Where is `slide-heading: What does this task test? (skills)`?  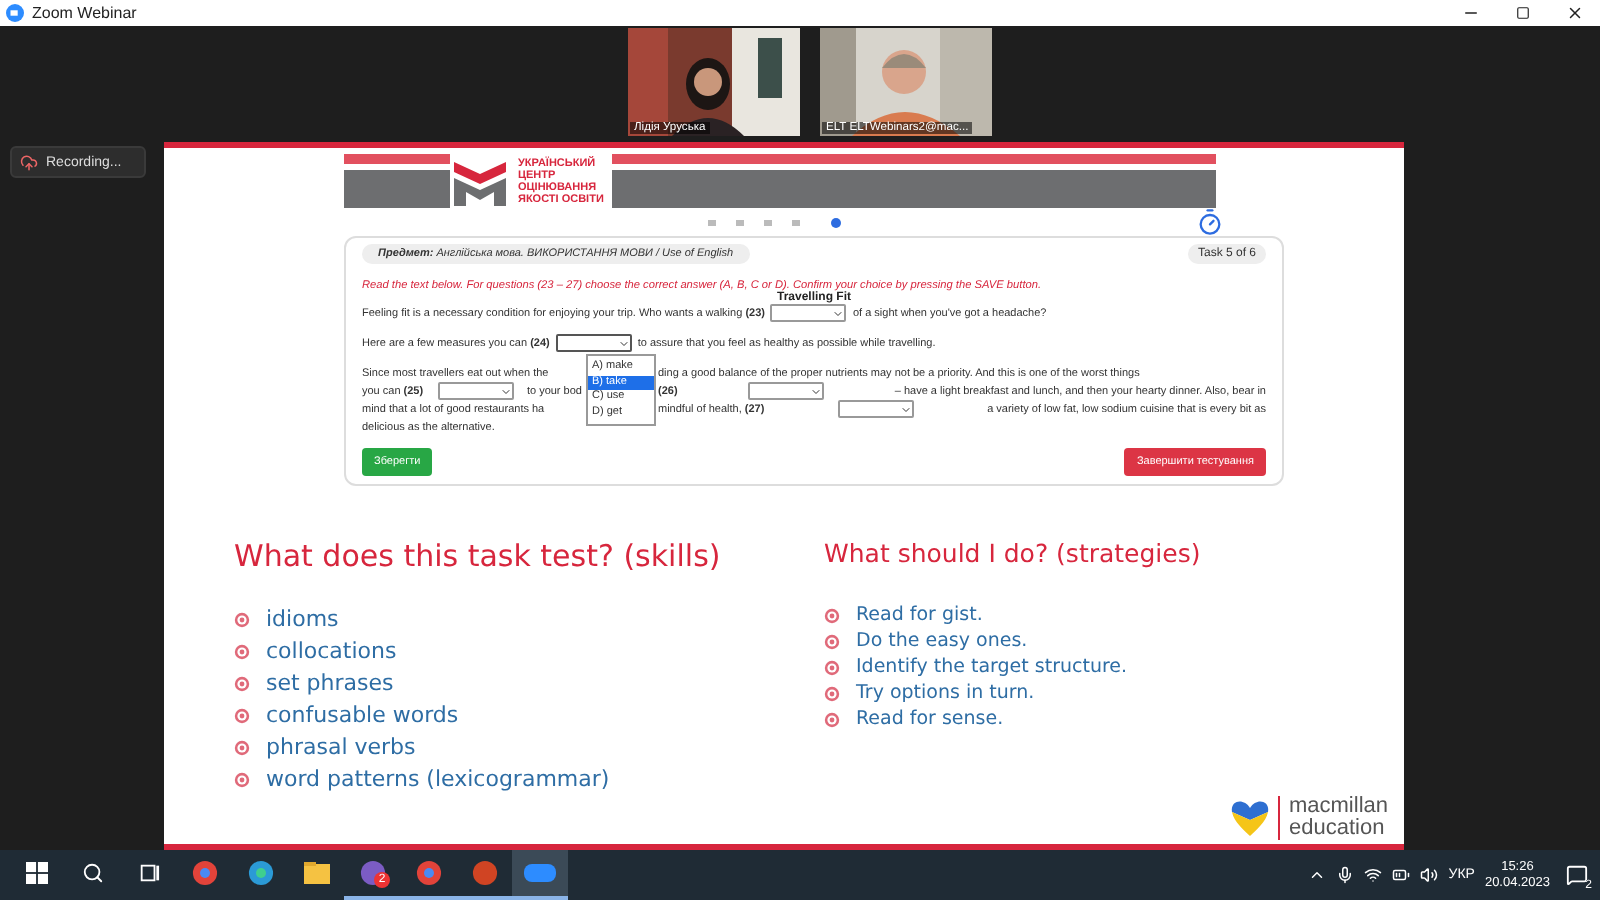
slide-heading: What does this task test? (skills) is located at coordinates (478, 556).